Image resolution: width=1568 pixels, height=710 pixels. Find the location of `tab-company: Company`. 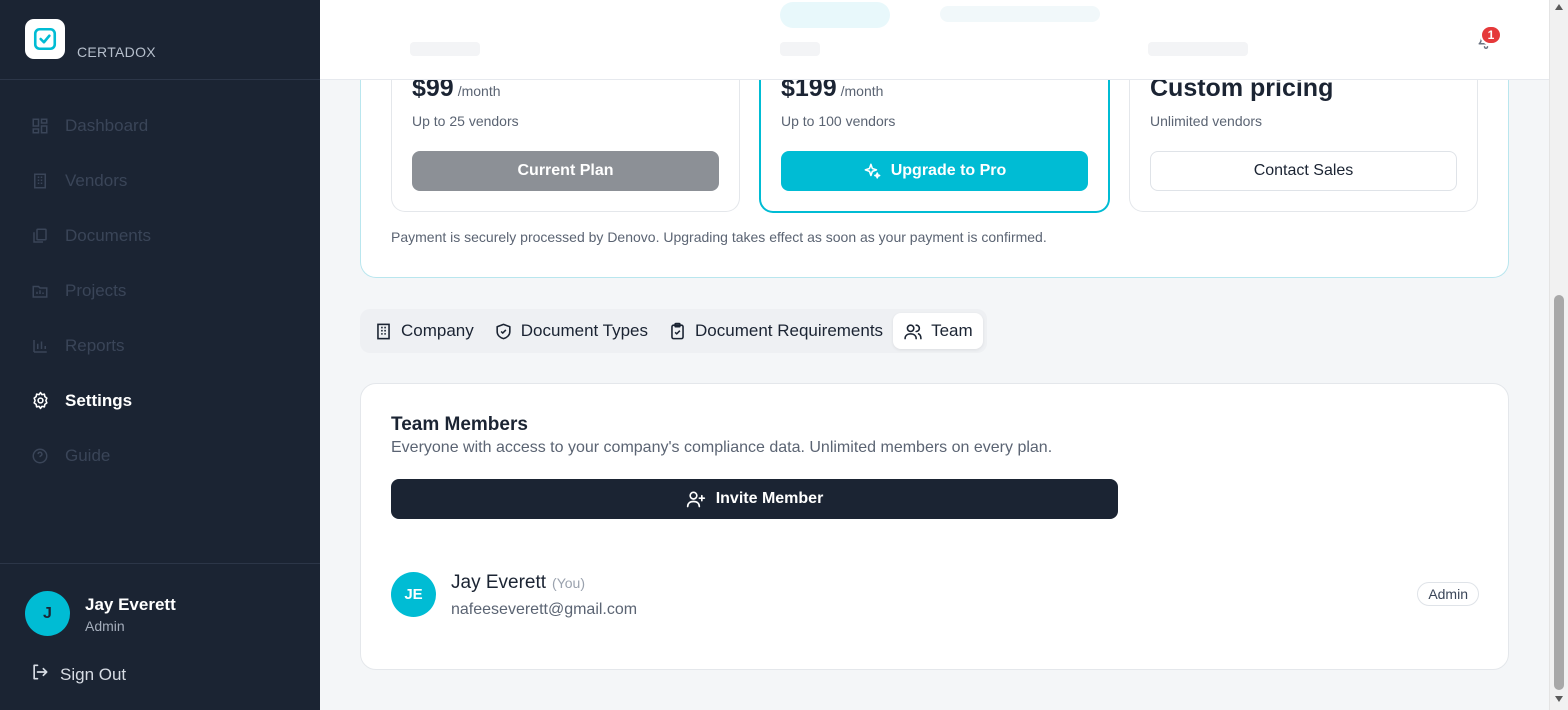

tab-company: Company is located at coordinates (424, 331).